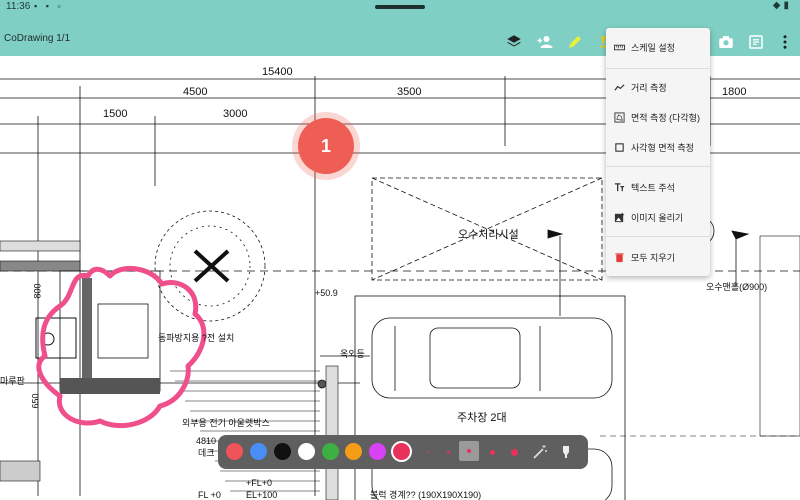  What do you see at coordinates (540, 452) in the screenshot?
I see `magic-wand-icon` at bounding box center [540, 452].